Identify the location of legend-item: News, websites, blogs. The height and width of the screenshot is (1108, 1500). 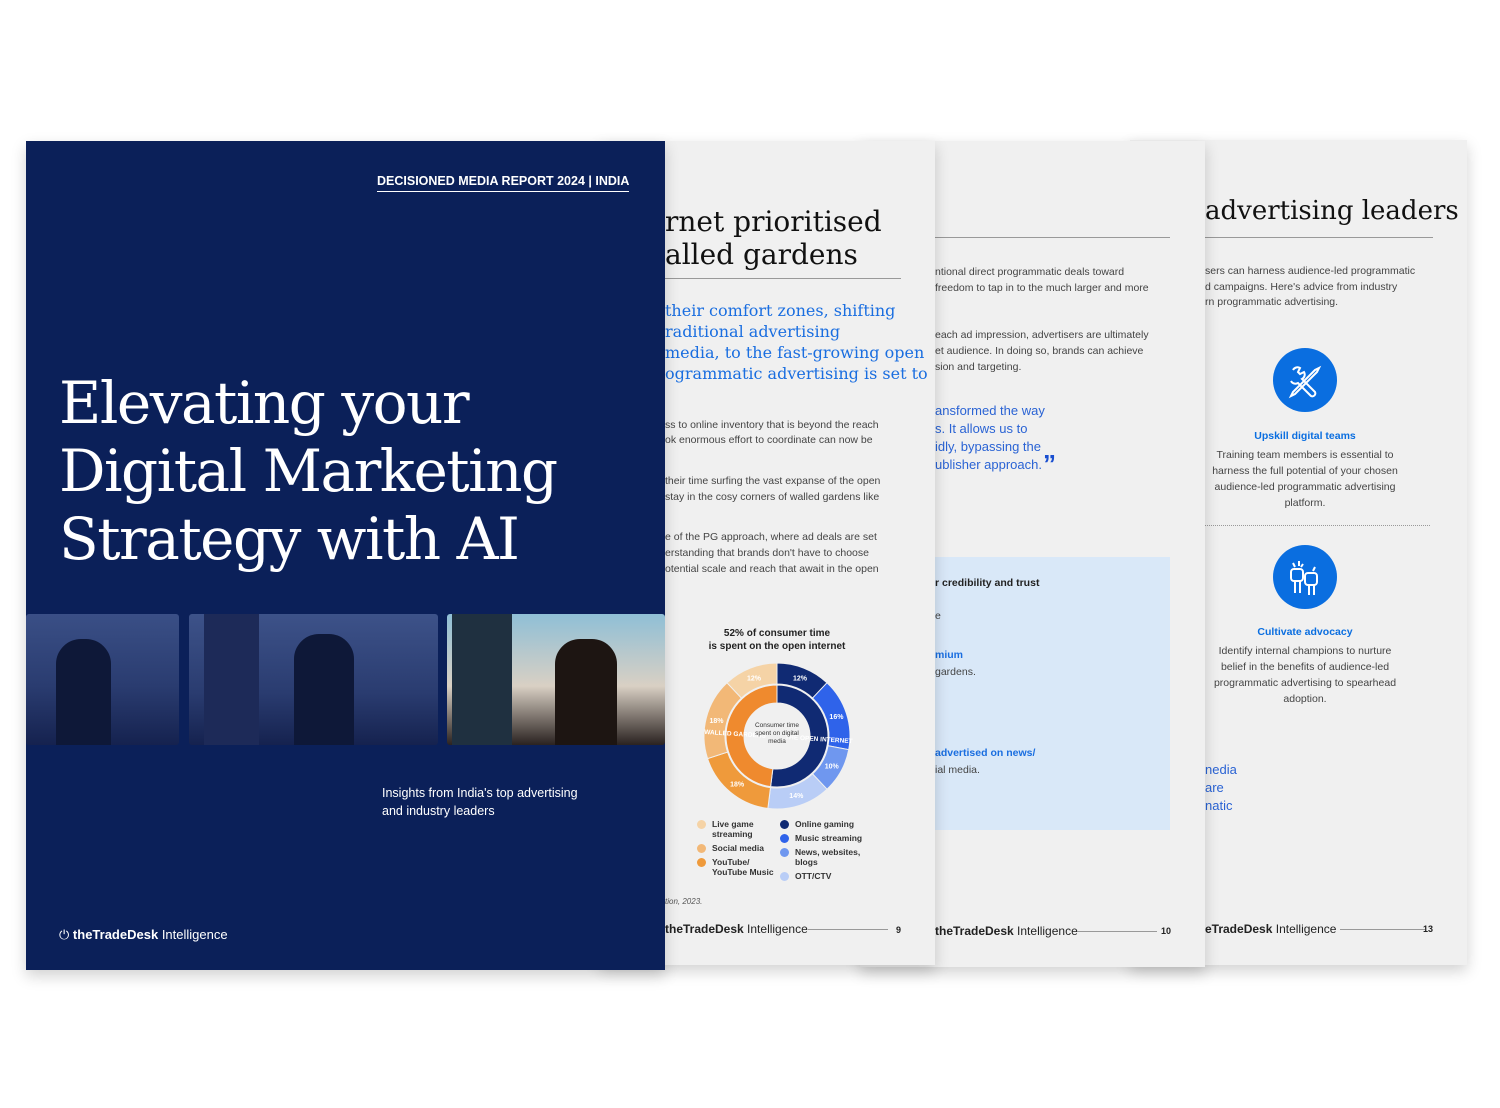
(821, 857).